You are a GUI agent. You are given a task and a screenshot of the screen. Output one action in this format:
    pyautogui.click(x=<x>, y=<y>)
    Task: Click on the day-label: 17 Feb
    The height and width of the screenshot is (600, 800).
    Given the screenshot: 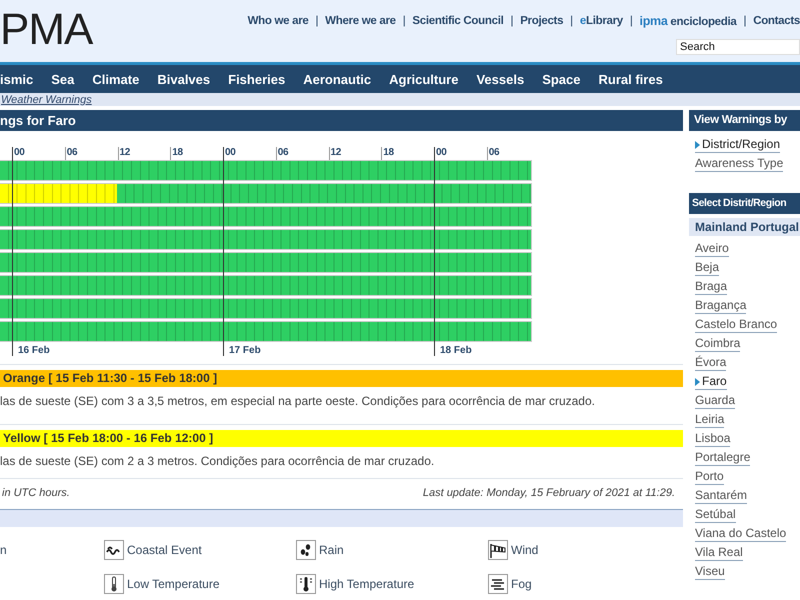 What is the action you would take?
    pyautogui.click(x=244, y=350)
    